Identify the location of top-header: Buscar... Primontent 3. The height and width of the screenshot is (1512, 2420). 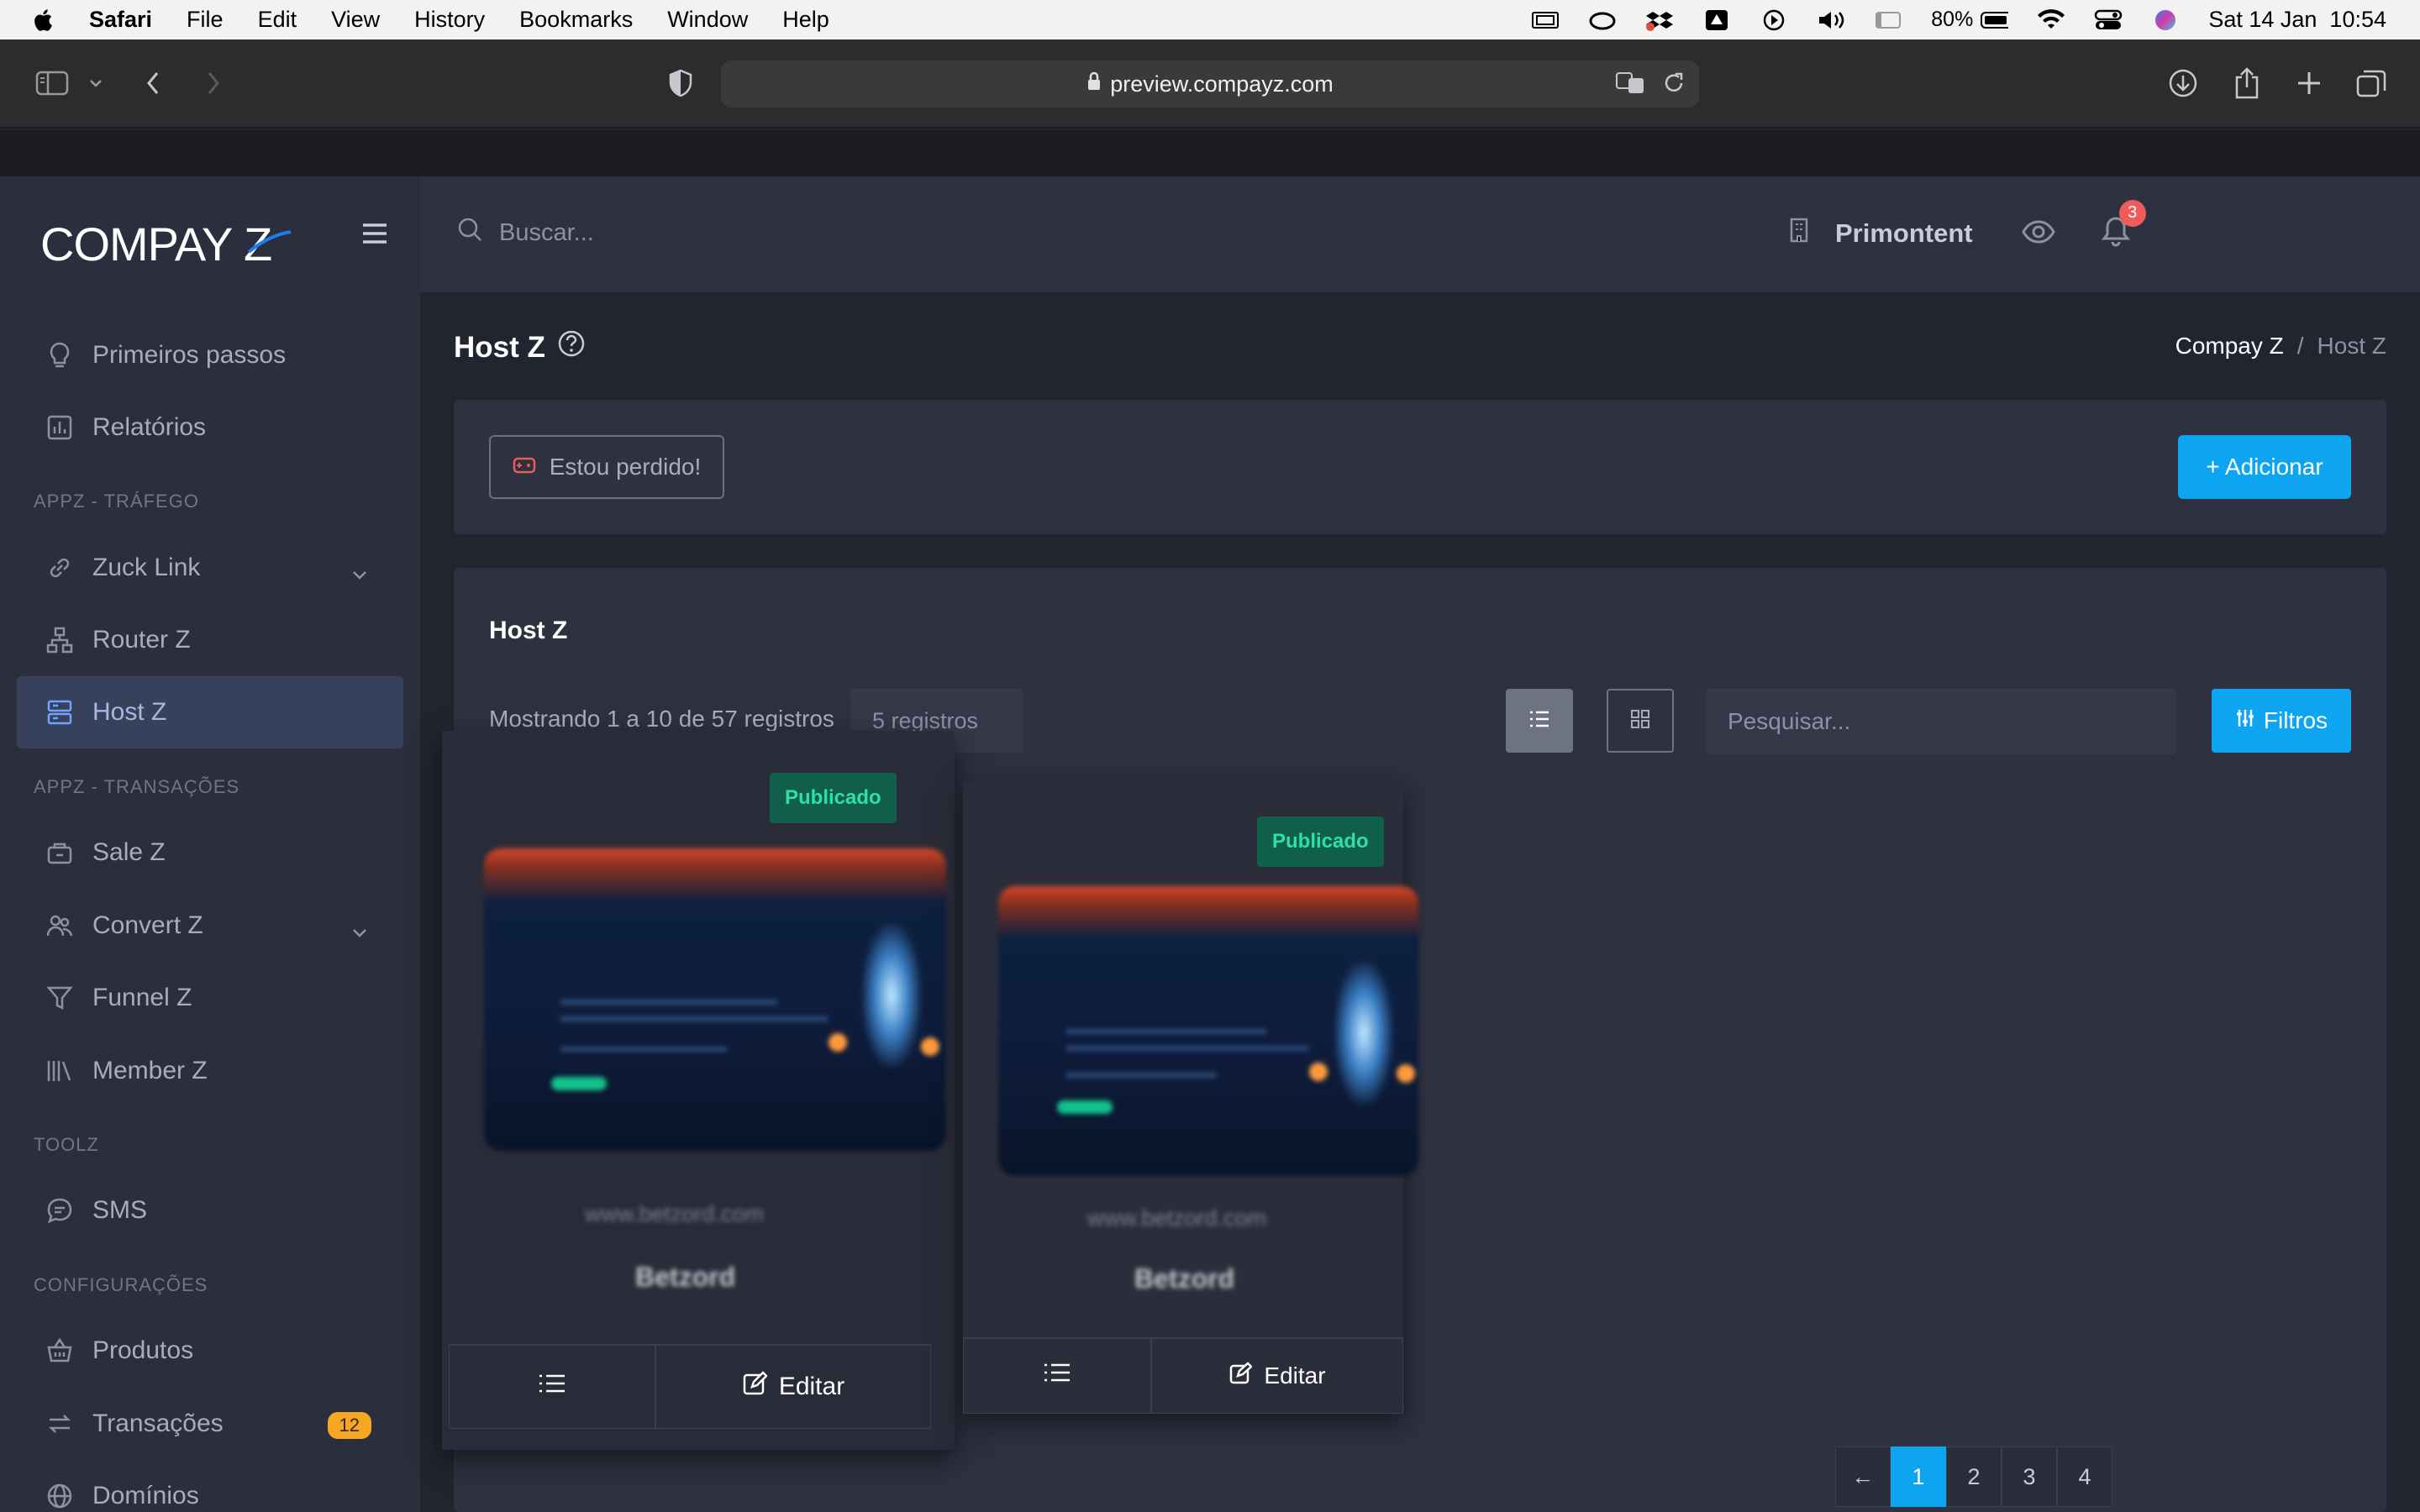
(1420, 234).